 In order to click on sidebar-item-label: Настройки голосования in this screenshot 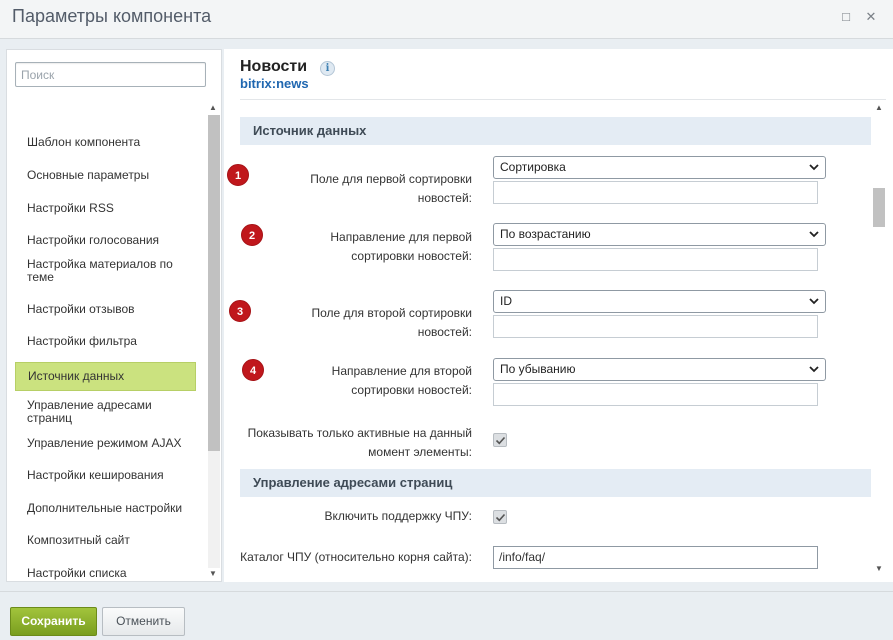, I will do `click(93, 239)`.